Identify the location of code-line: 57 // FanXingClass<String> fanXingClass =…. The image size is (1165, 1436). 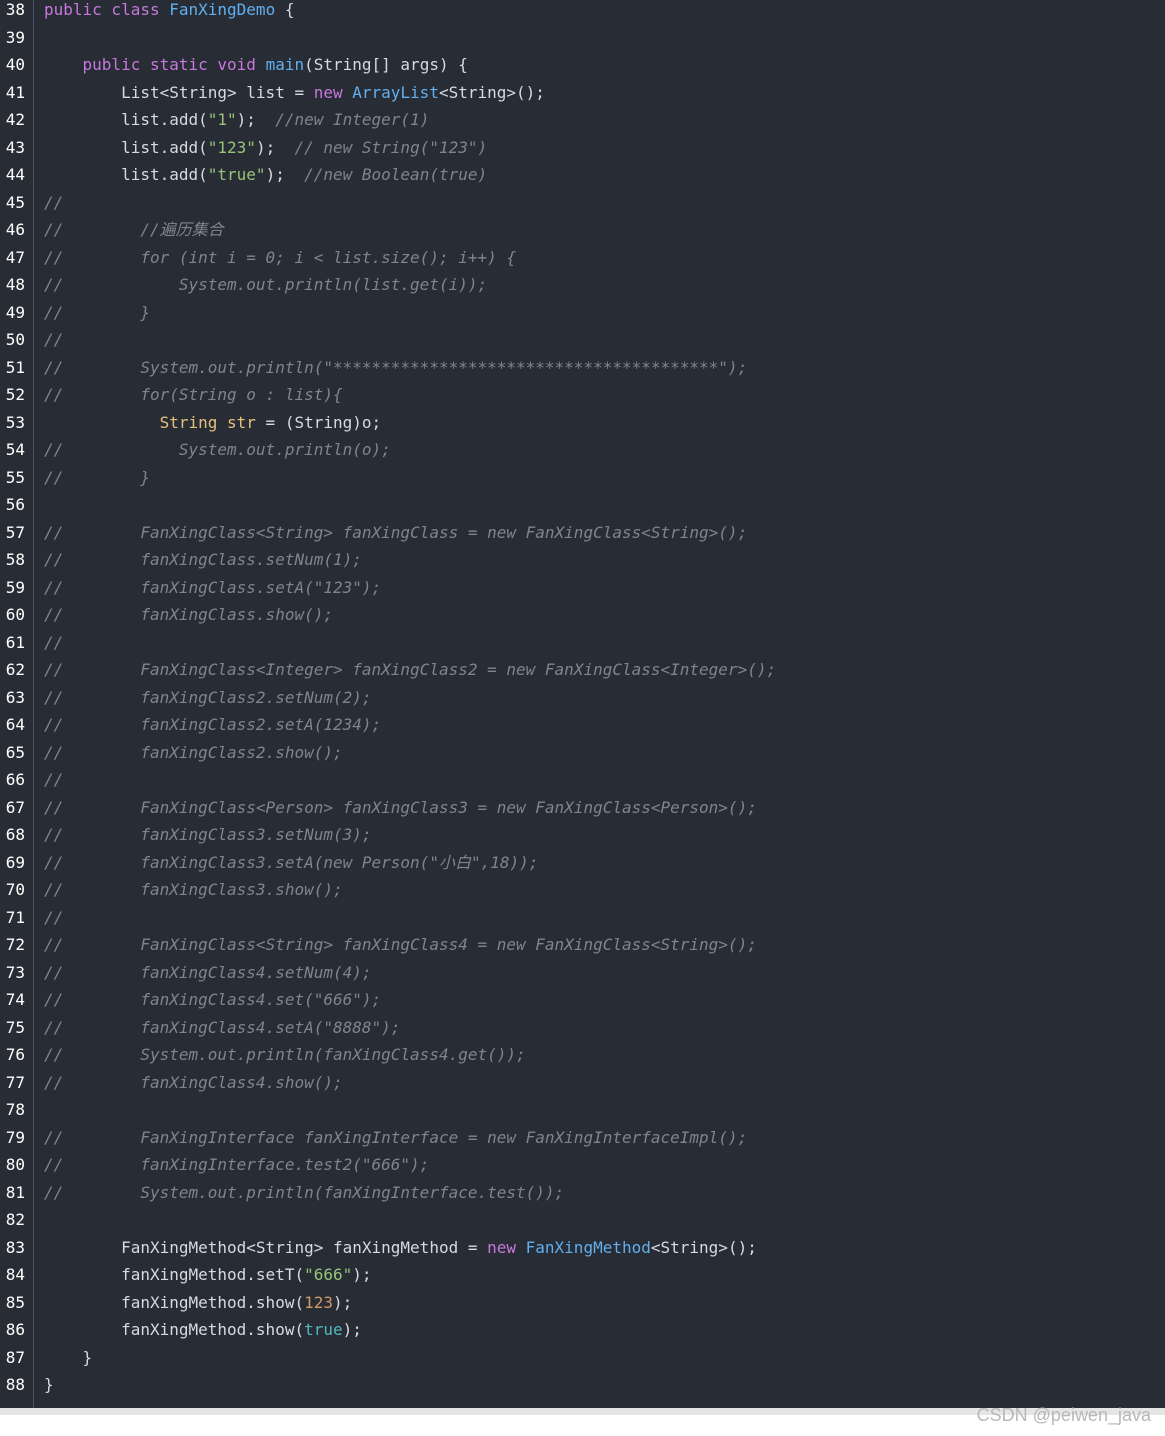
(582, 537).